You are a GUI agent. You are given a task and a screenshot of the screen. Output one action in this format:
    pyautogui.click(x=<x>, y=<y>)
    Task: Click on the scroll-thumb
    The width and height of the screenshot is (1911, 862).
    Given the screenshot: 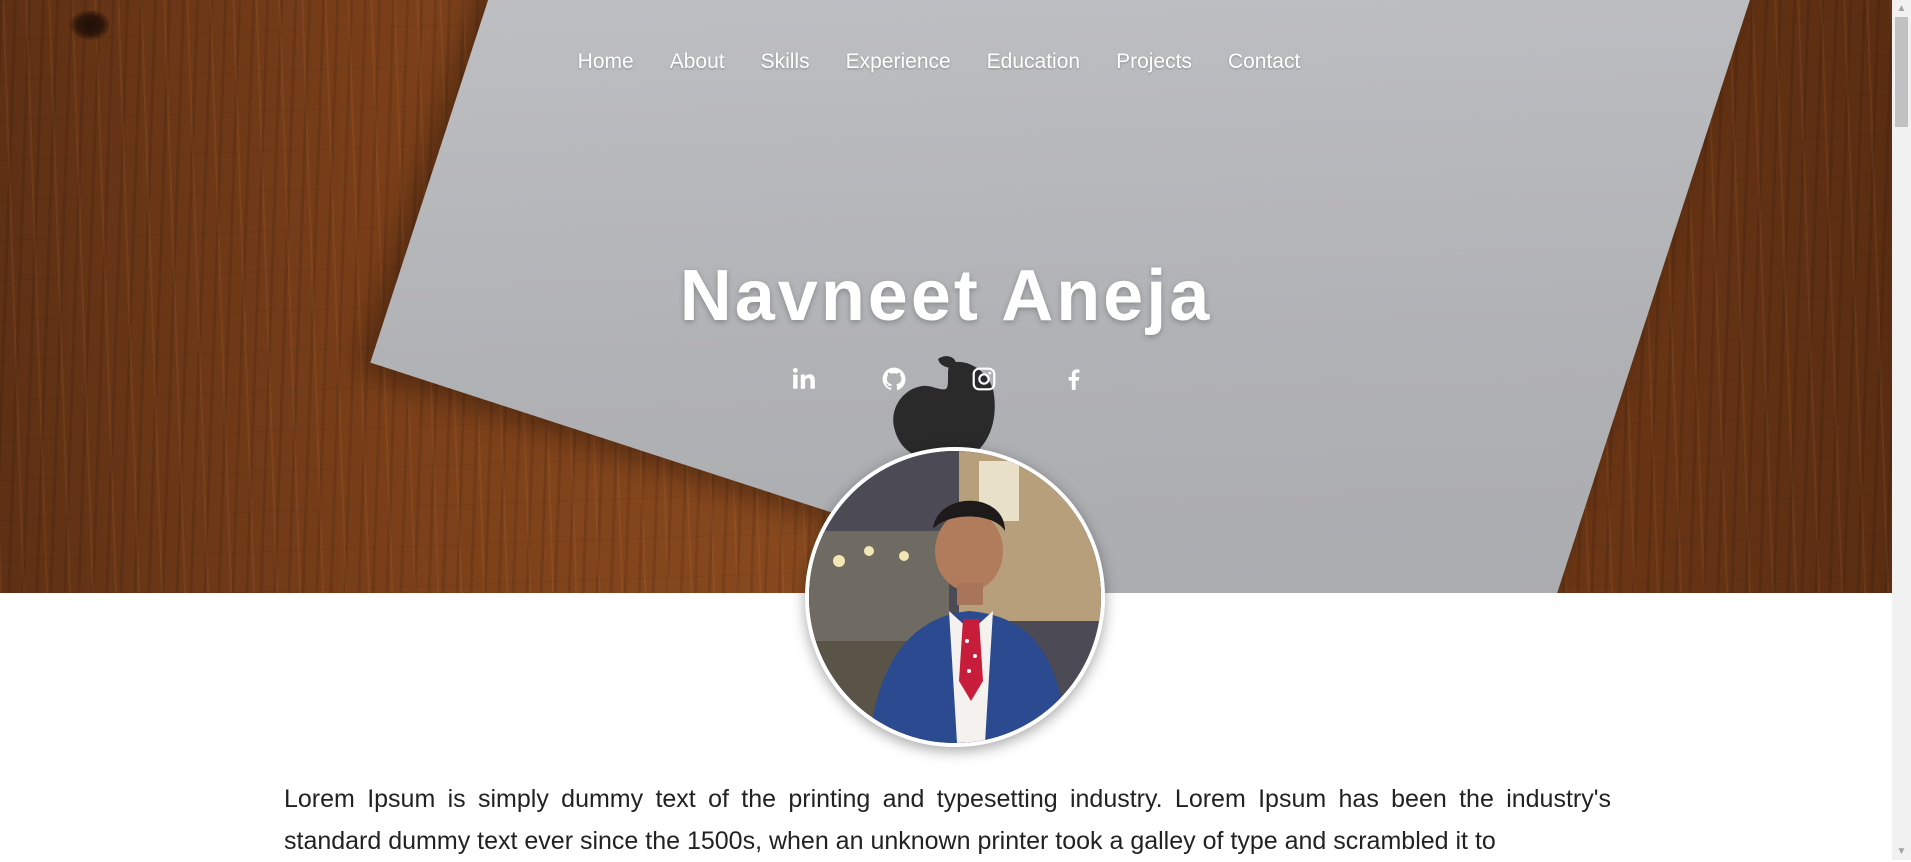 What is the action you would take?
    pyautogui.click(x=1901, y=72)
    